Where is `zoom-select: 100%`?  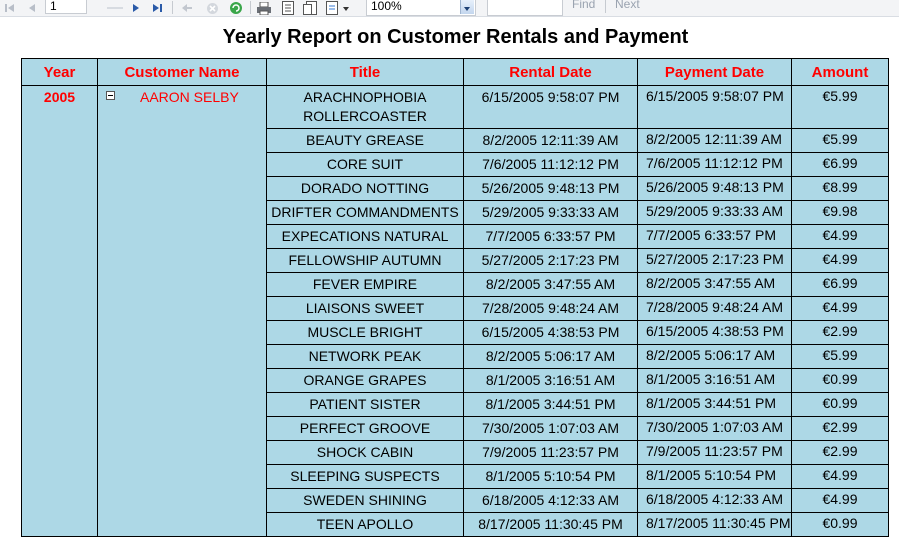
zoom-select: 100% is located at coordinates (421, 8).